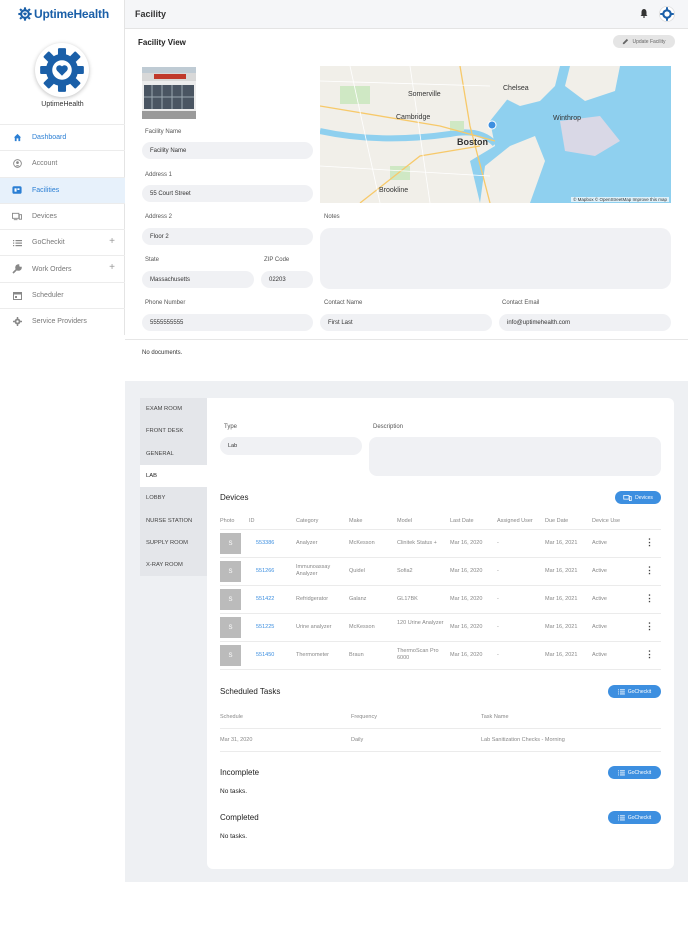 The height and width of the screenshot is (928, 688). Describe the element at coordinates (343, 303) in the screenshot. I see `contact-name-label: Contact Name` at that location.